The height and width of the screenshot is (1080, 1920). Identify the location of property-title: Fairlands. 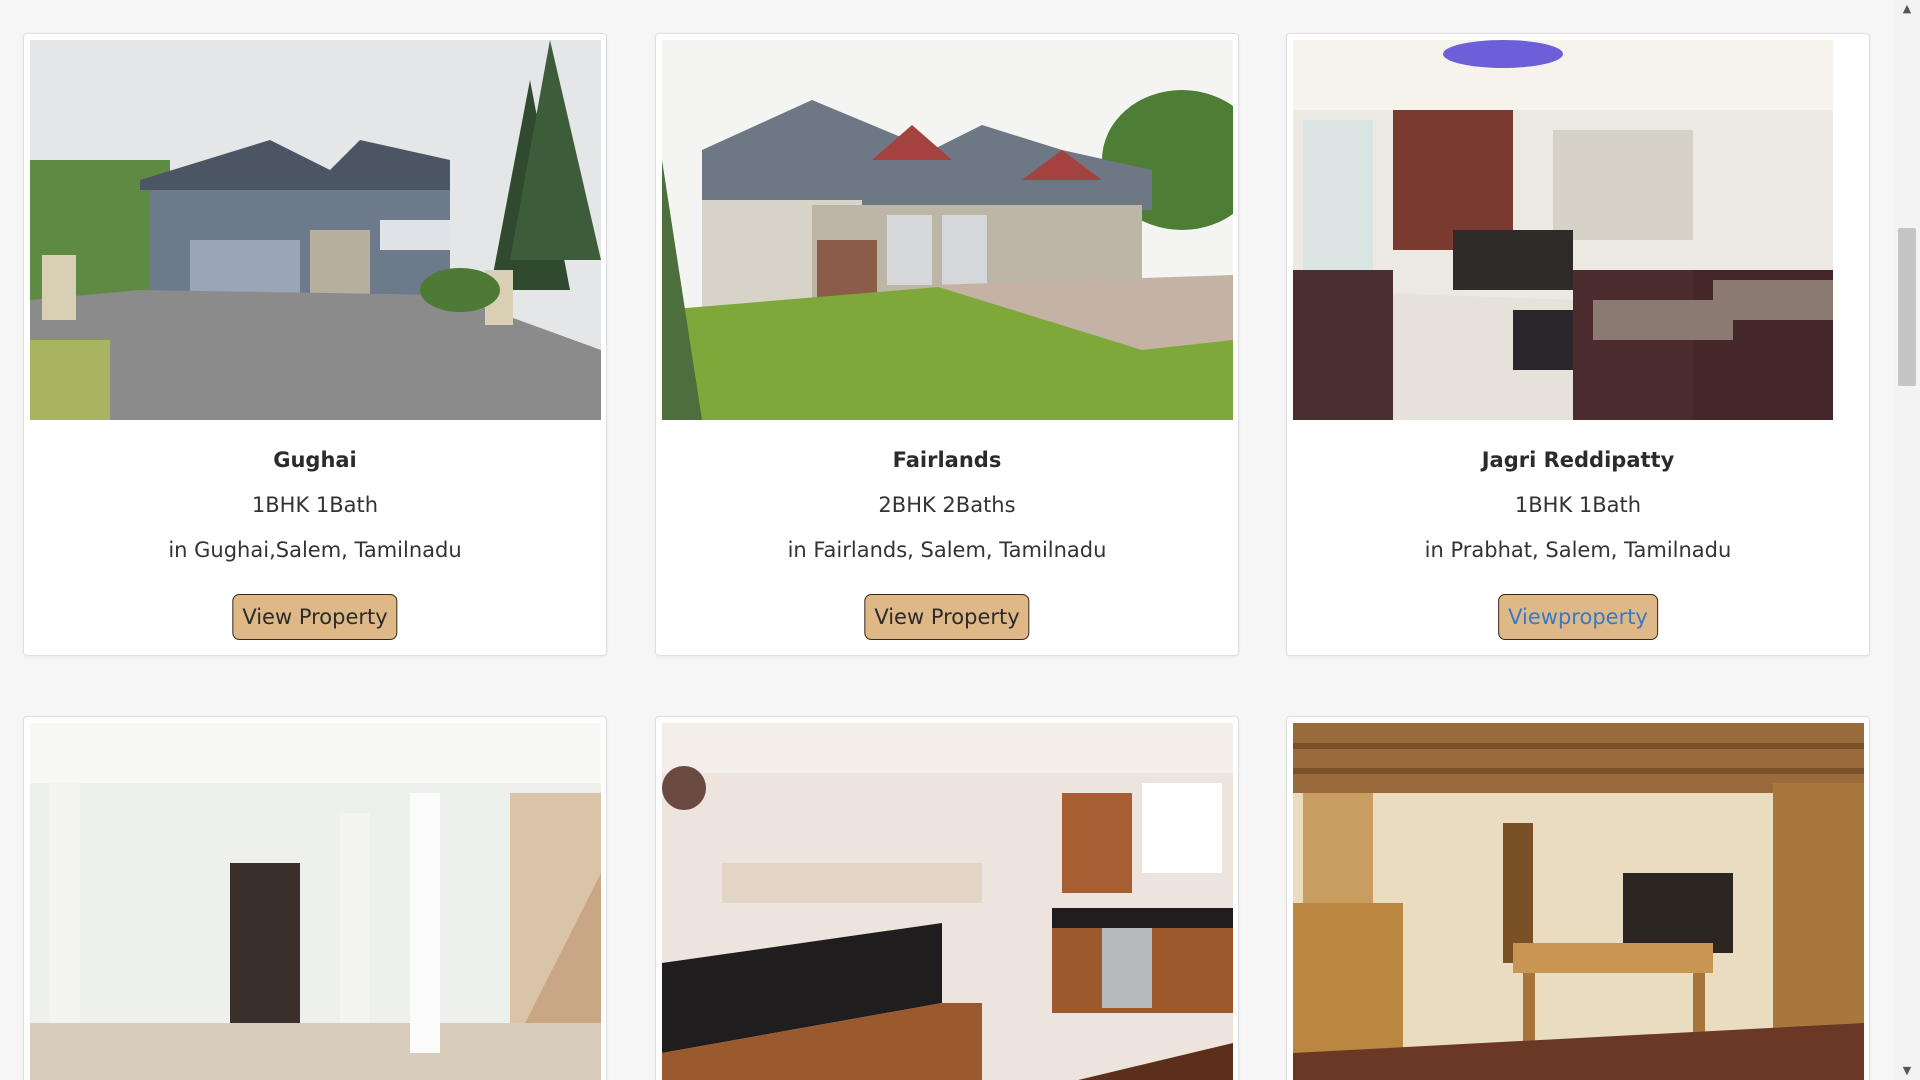
(947, 460).